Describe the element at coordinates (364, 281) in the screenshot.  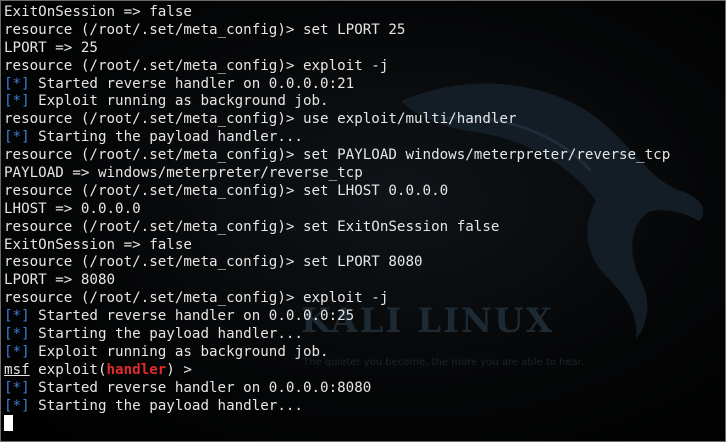
I see `terminal-line: LPORT => 8080` at that location.